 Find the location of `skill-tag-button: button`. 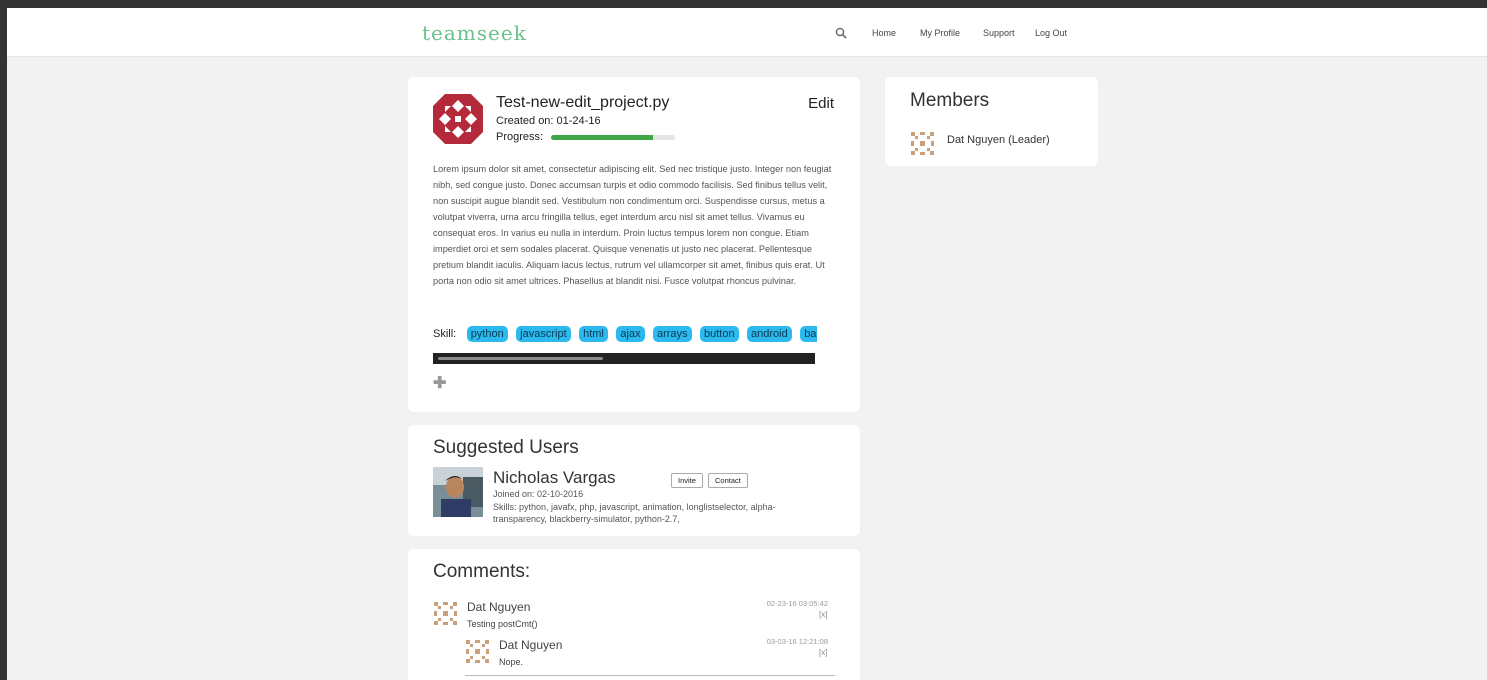

skill-tag-button: button is located at coordinates (719, 333).